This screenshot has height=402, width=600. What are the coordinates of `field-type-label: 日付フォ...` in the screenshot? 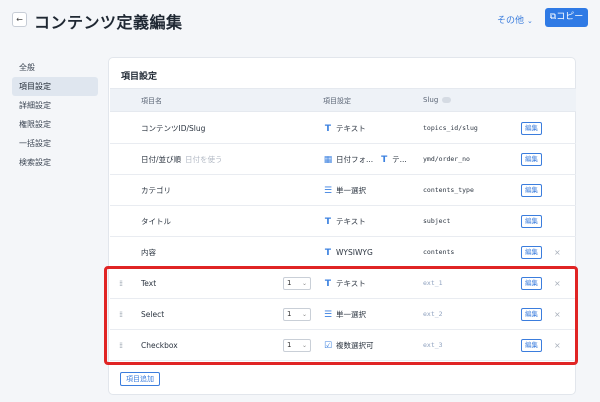 It's located at (355, 159).